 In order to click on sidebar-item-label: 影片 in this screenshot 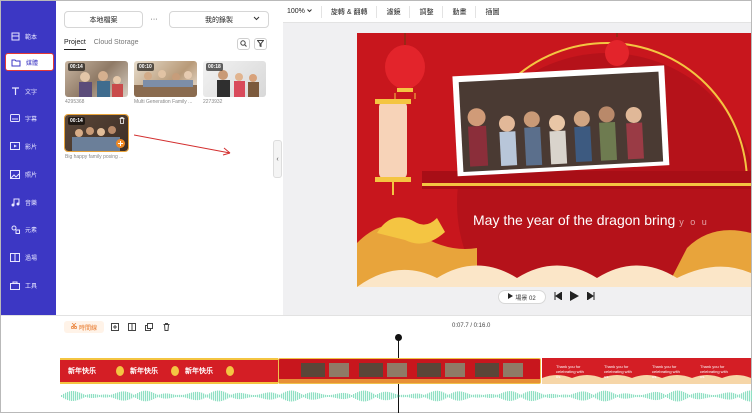, I will do `click(31, 147)`.